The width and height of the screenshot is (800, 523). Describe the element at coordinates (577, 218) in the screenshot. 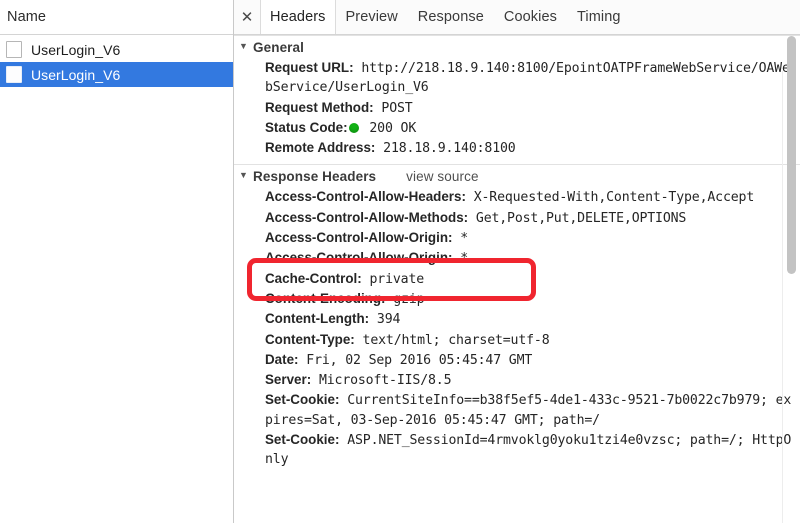

I see `header-value: Get,Post,Put,DELETE,OPTIONS` at that location.